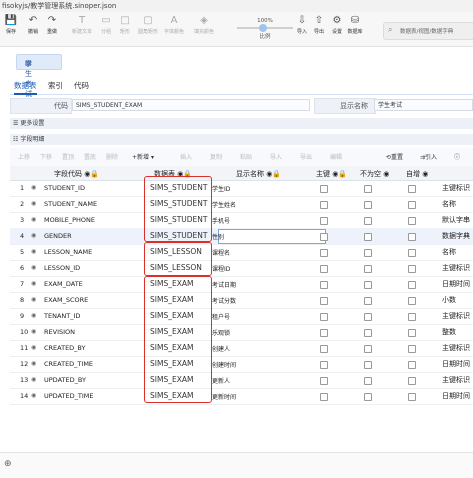  I want to click on field-code-cell: UPDATED_TIME, so click(68, 396).